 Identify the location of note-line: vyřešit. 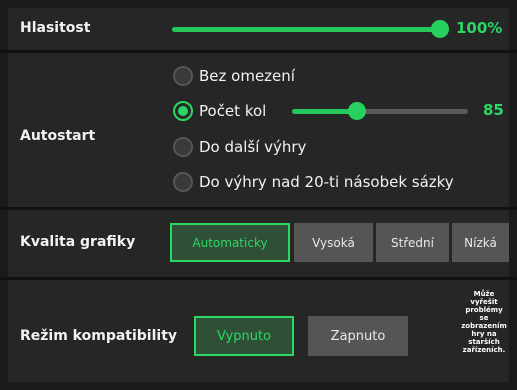
(484, 302).